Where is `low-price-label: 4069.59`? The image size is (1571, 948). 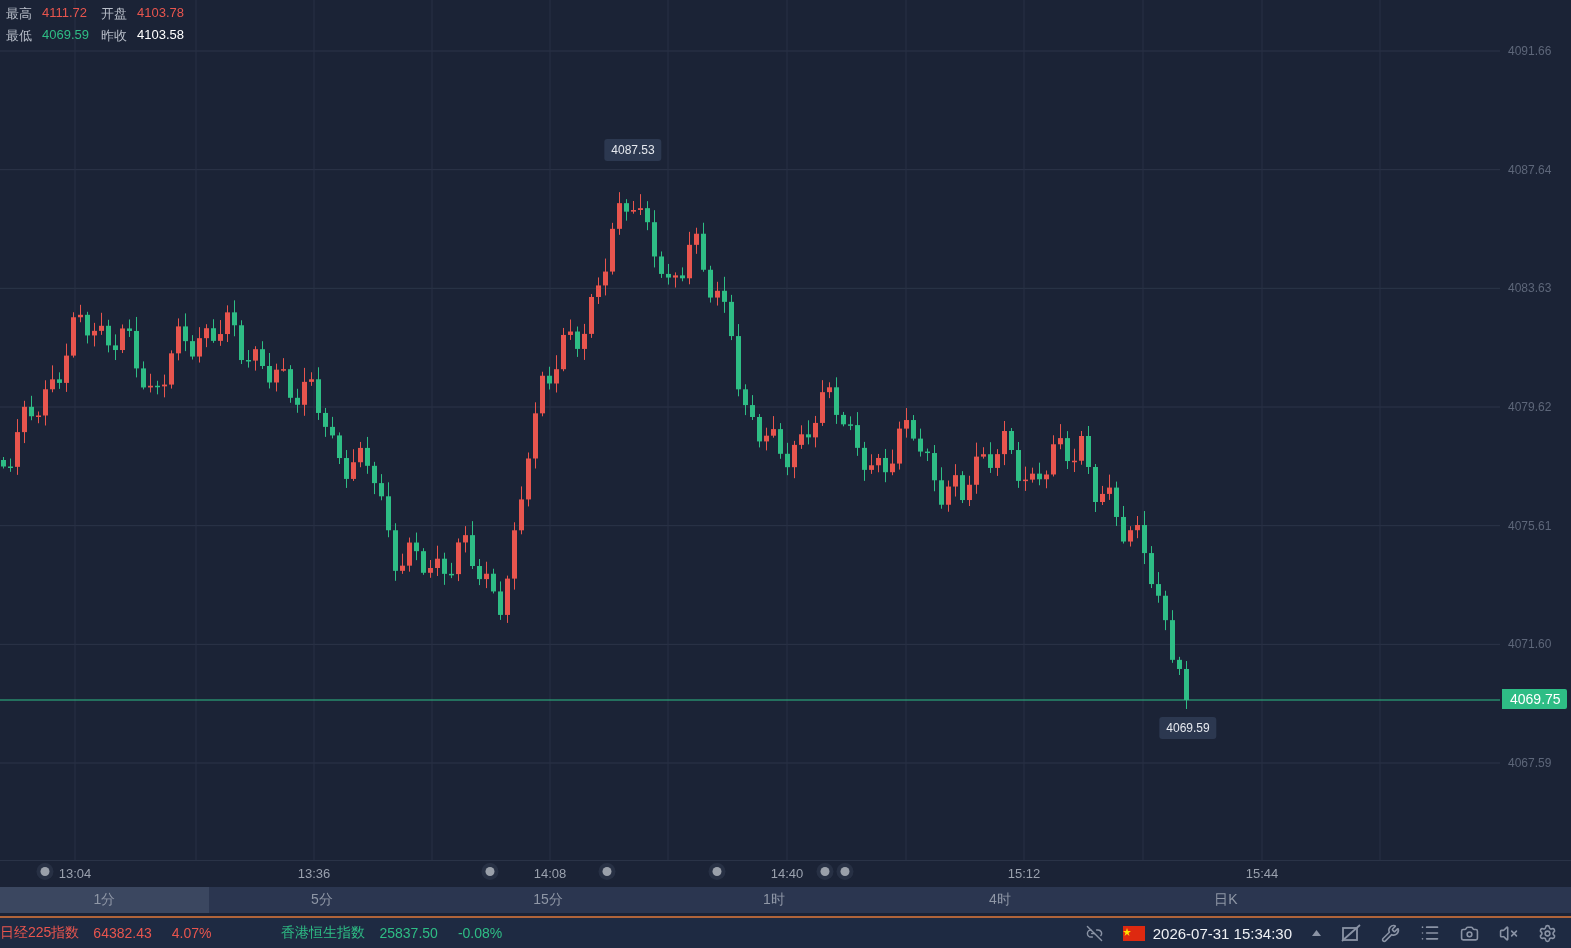 low-price-label: 4069.59 is located at coordinates (1188, 728).